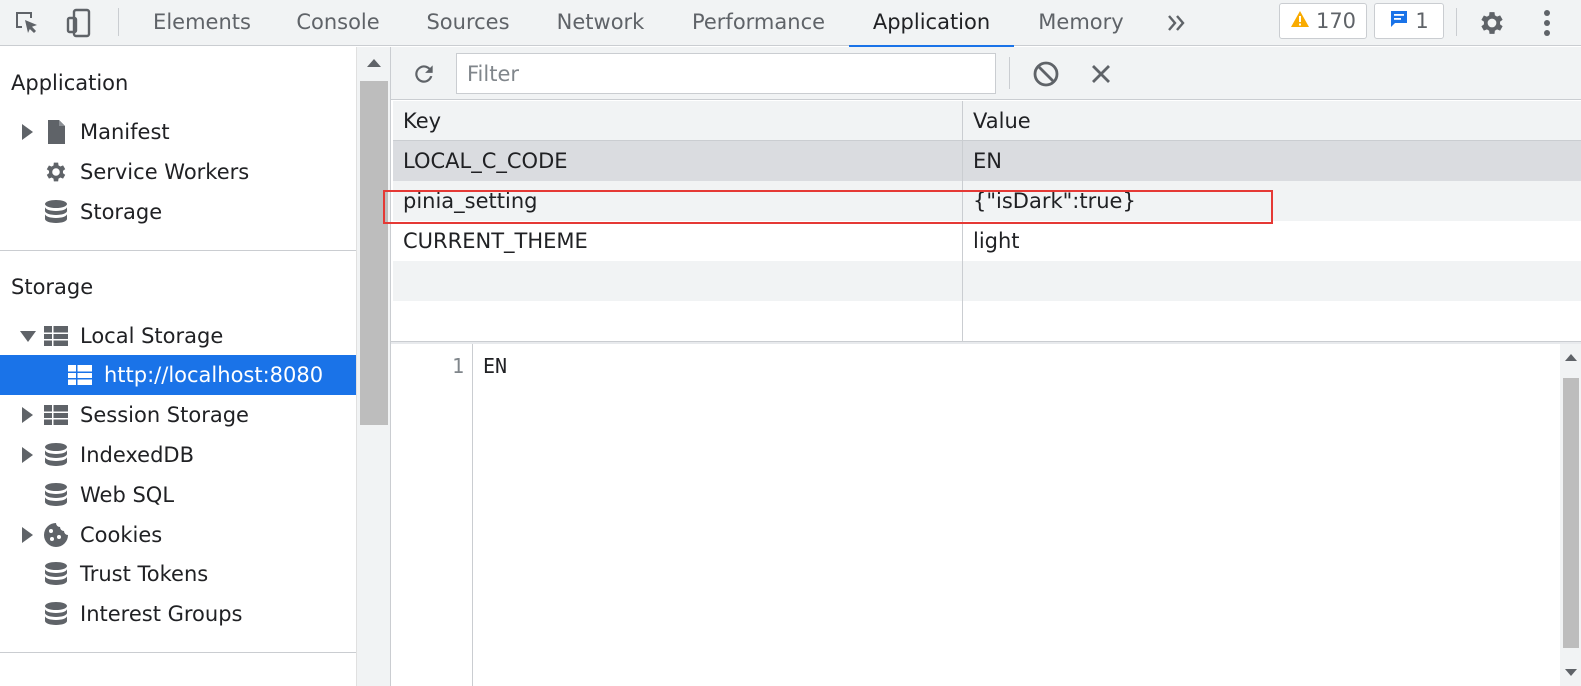 This screenshot has width=1581, height=686. Describe the element at coordinates (127, 495) in the screenshot. I see `sidebar-item-label: Web SQL` at that location.